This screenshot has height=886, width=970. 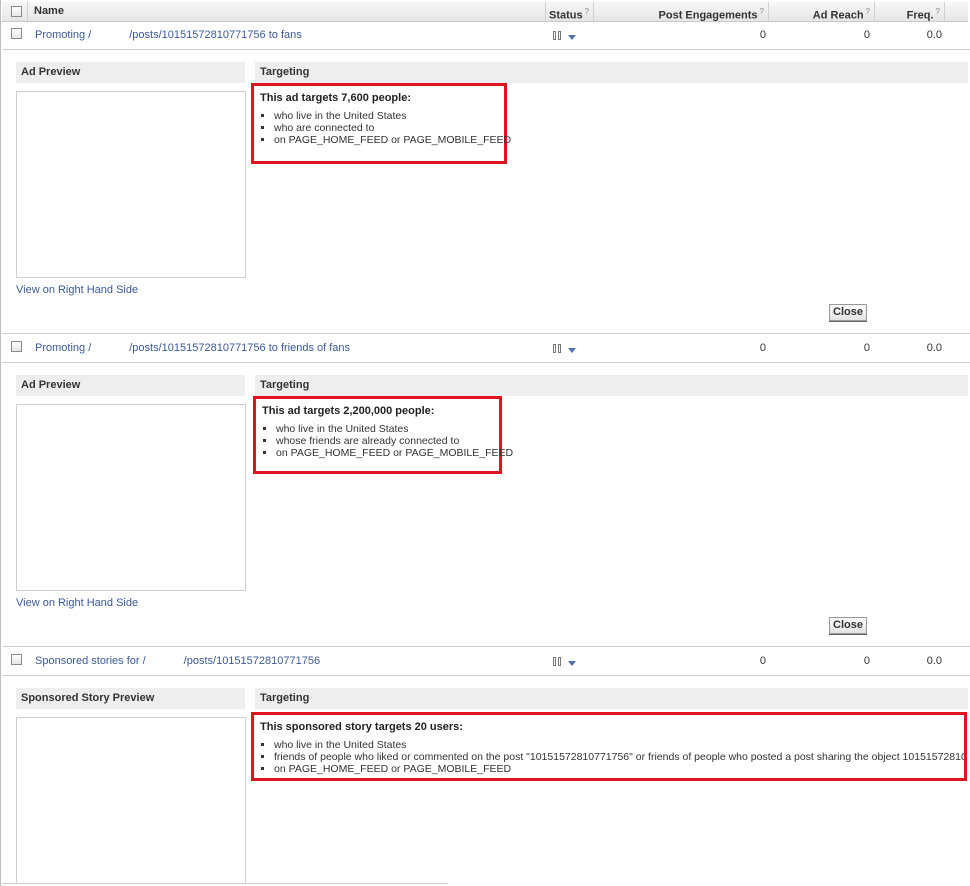 I want to click on column-status: Status?, so click(x=570, y=12).